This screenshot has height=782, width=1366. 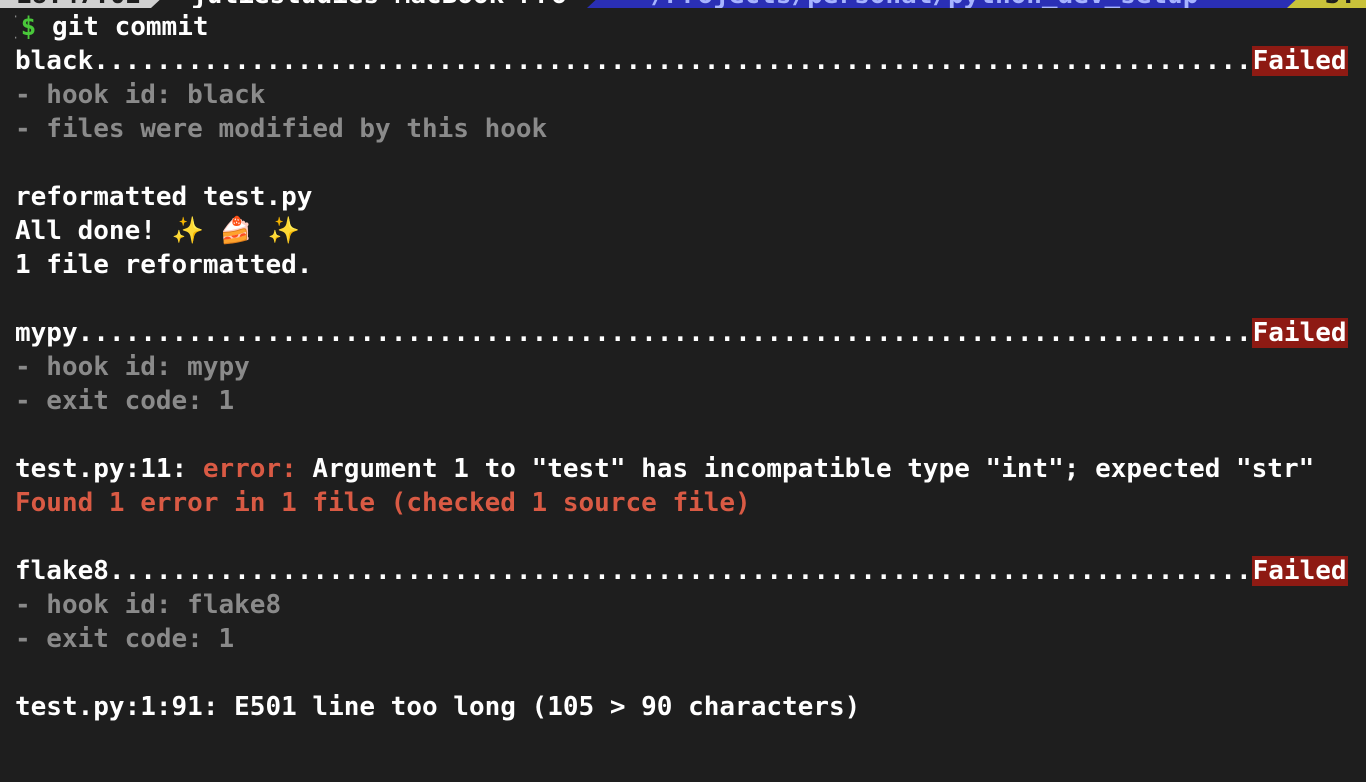 I want to click on hook-detail-line: - files were modified by this hook, so click(x=281, y=129).